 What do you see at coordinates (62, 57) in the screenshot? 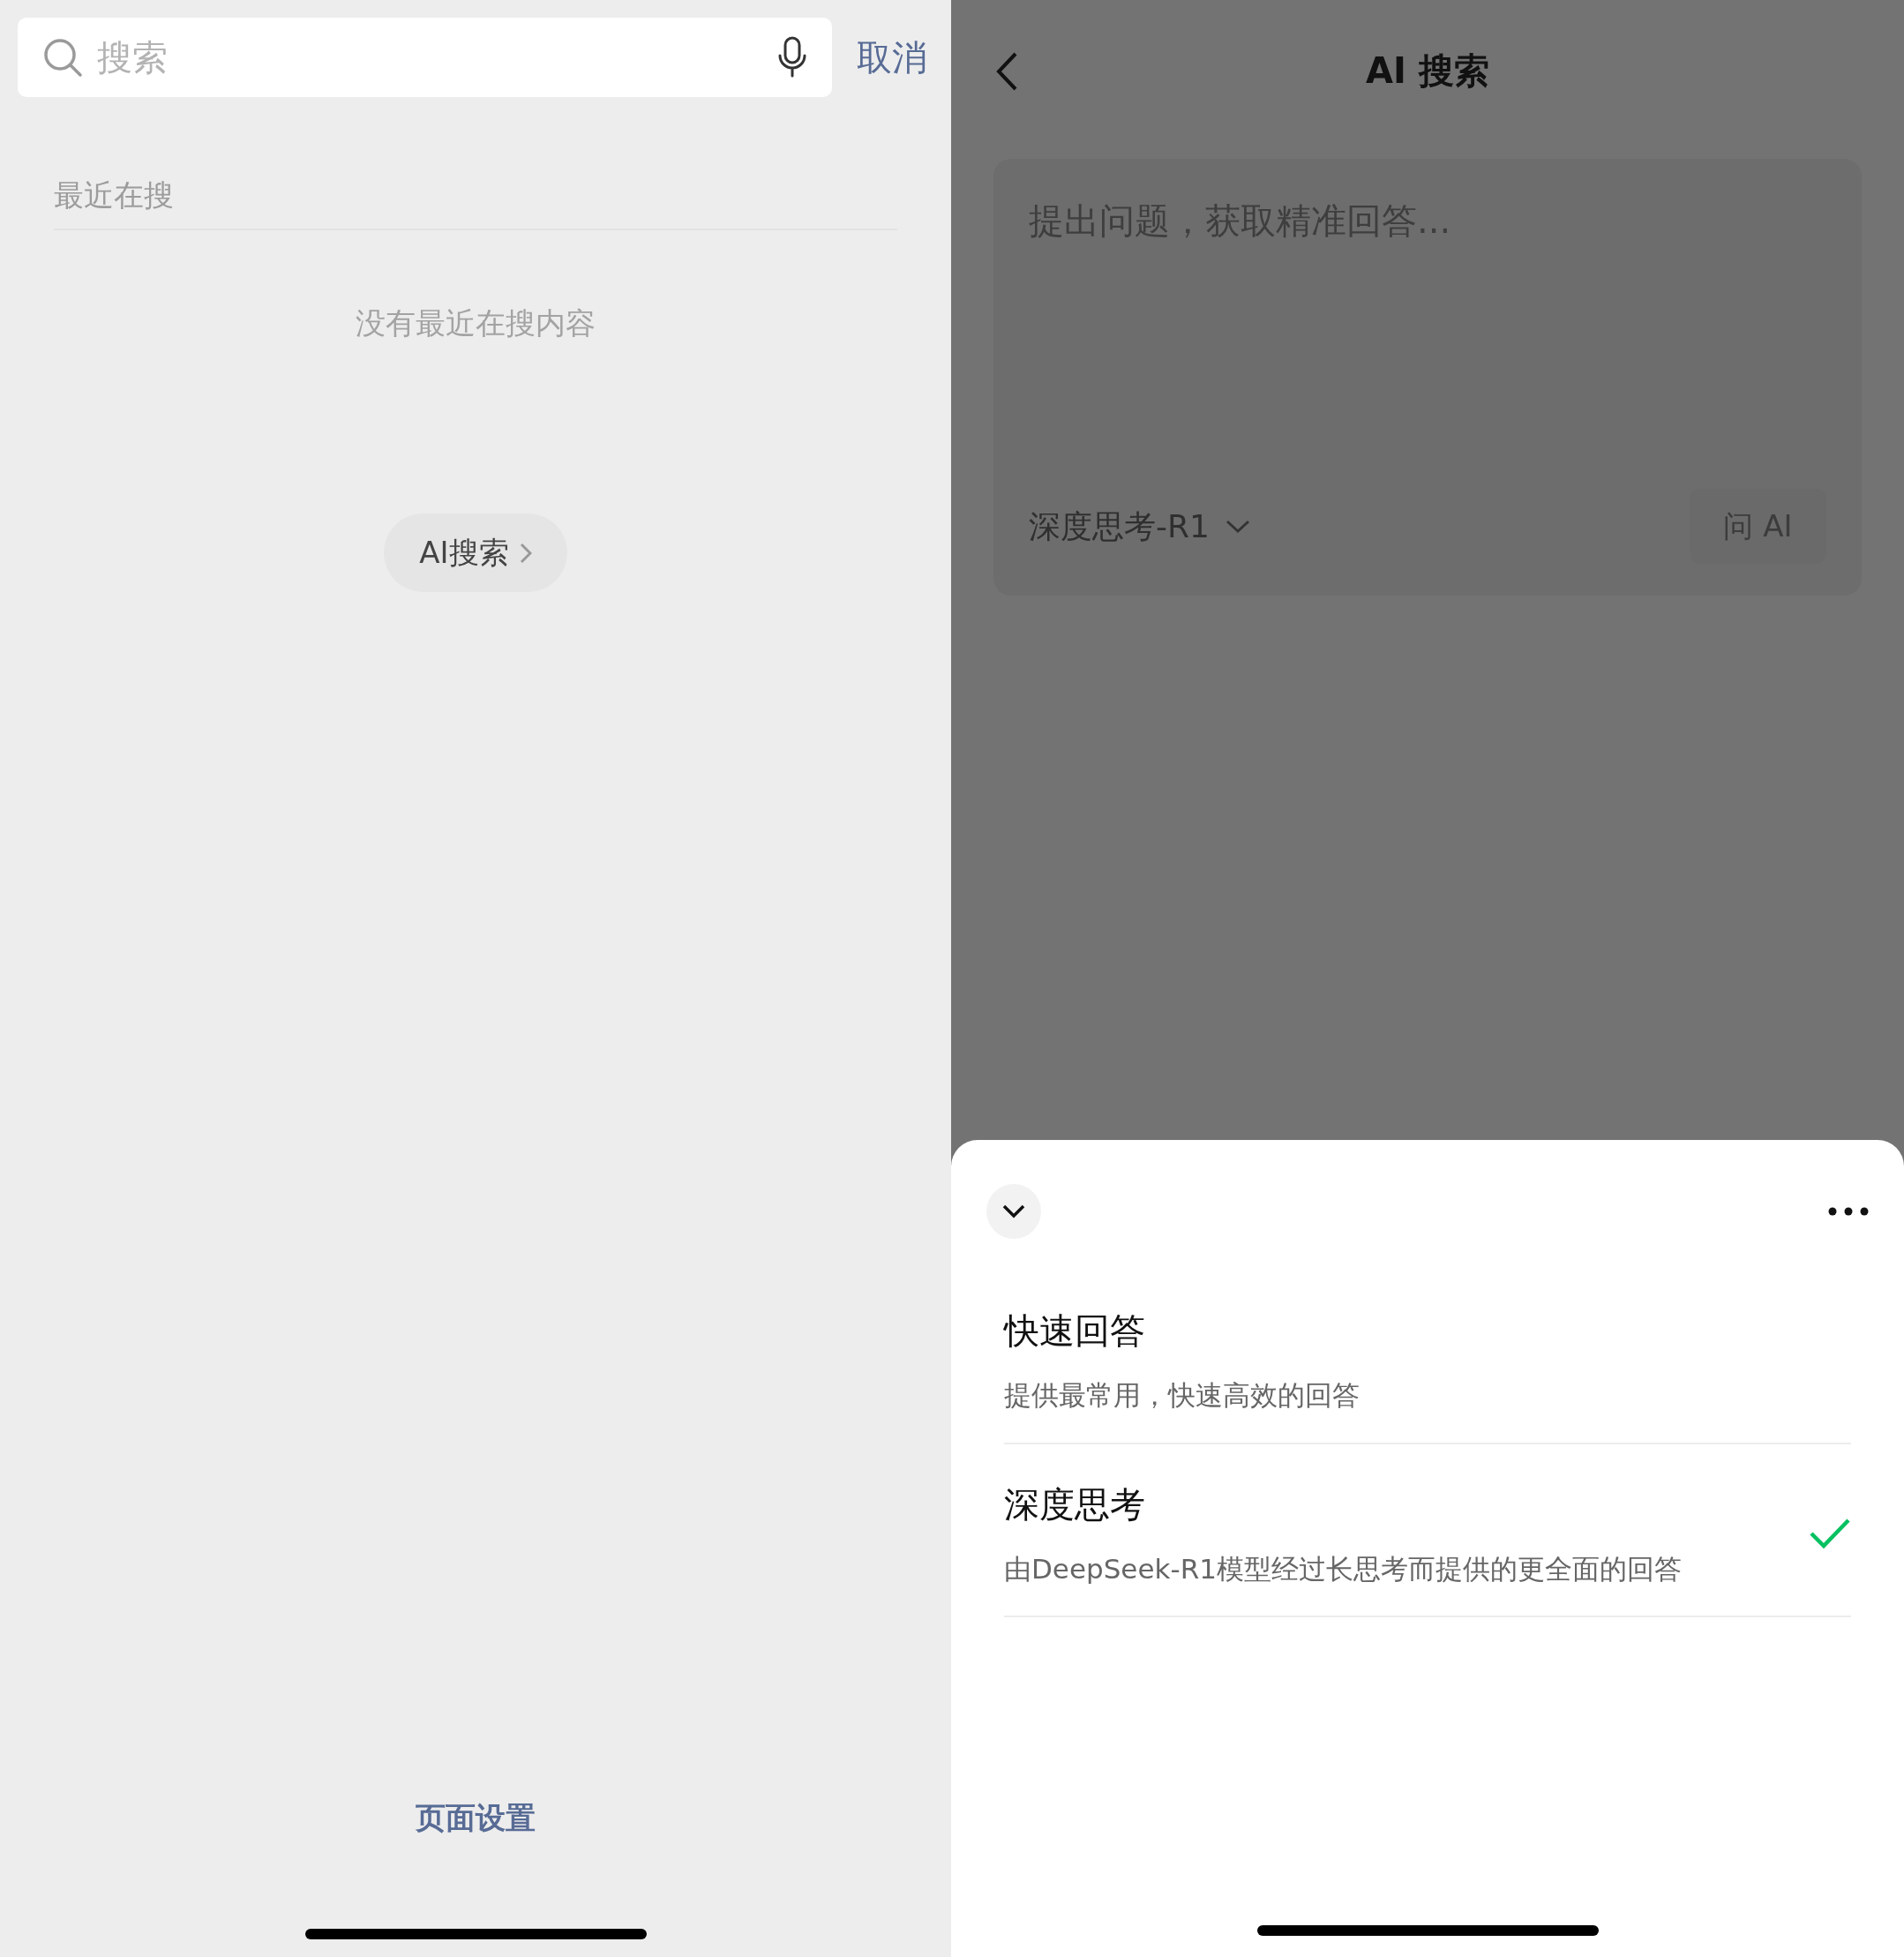
I see `search-icon` at bounding box center [62, 57].